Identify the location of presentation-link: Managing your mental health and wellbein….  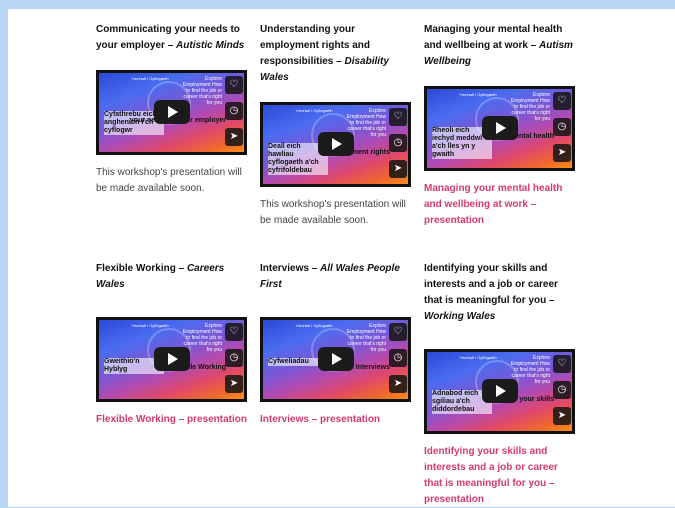
(500, 205).